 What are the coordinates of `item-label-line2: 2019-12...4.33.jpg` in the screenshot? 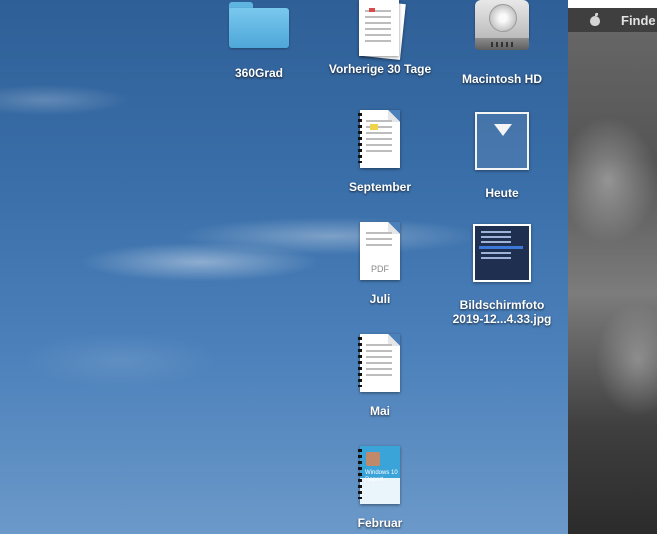 It's located at (502, 319).